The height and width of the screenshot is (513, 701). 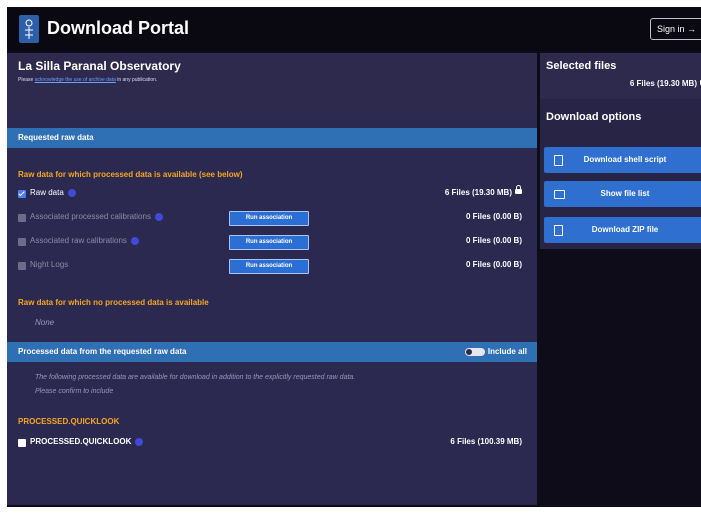 What do you see at coordinates (96, 216) in the screenshot?
I see `row-label: Associated processed calibrations` at bounding box center [96, 216].